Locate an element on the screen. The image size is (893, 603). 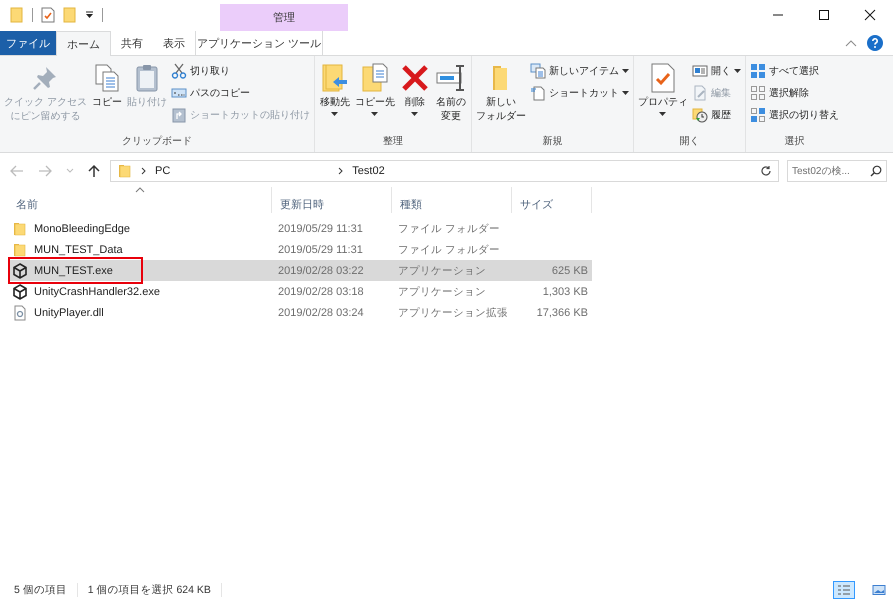
scissors-icon is located at coordinates (178, 70).